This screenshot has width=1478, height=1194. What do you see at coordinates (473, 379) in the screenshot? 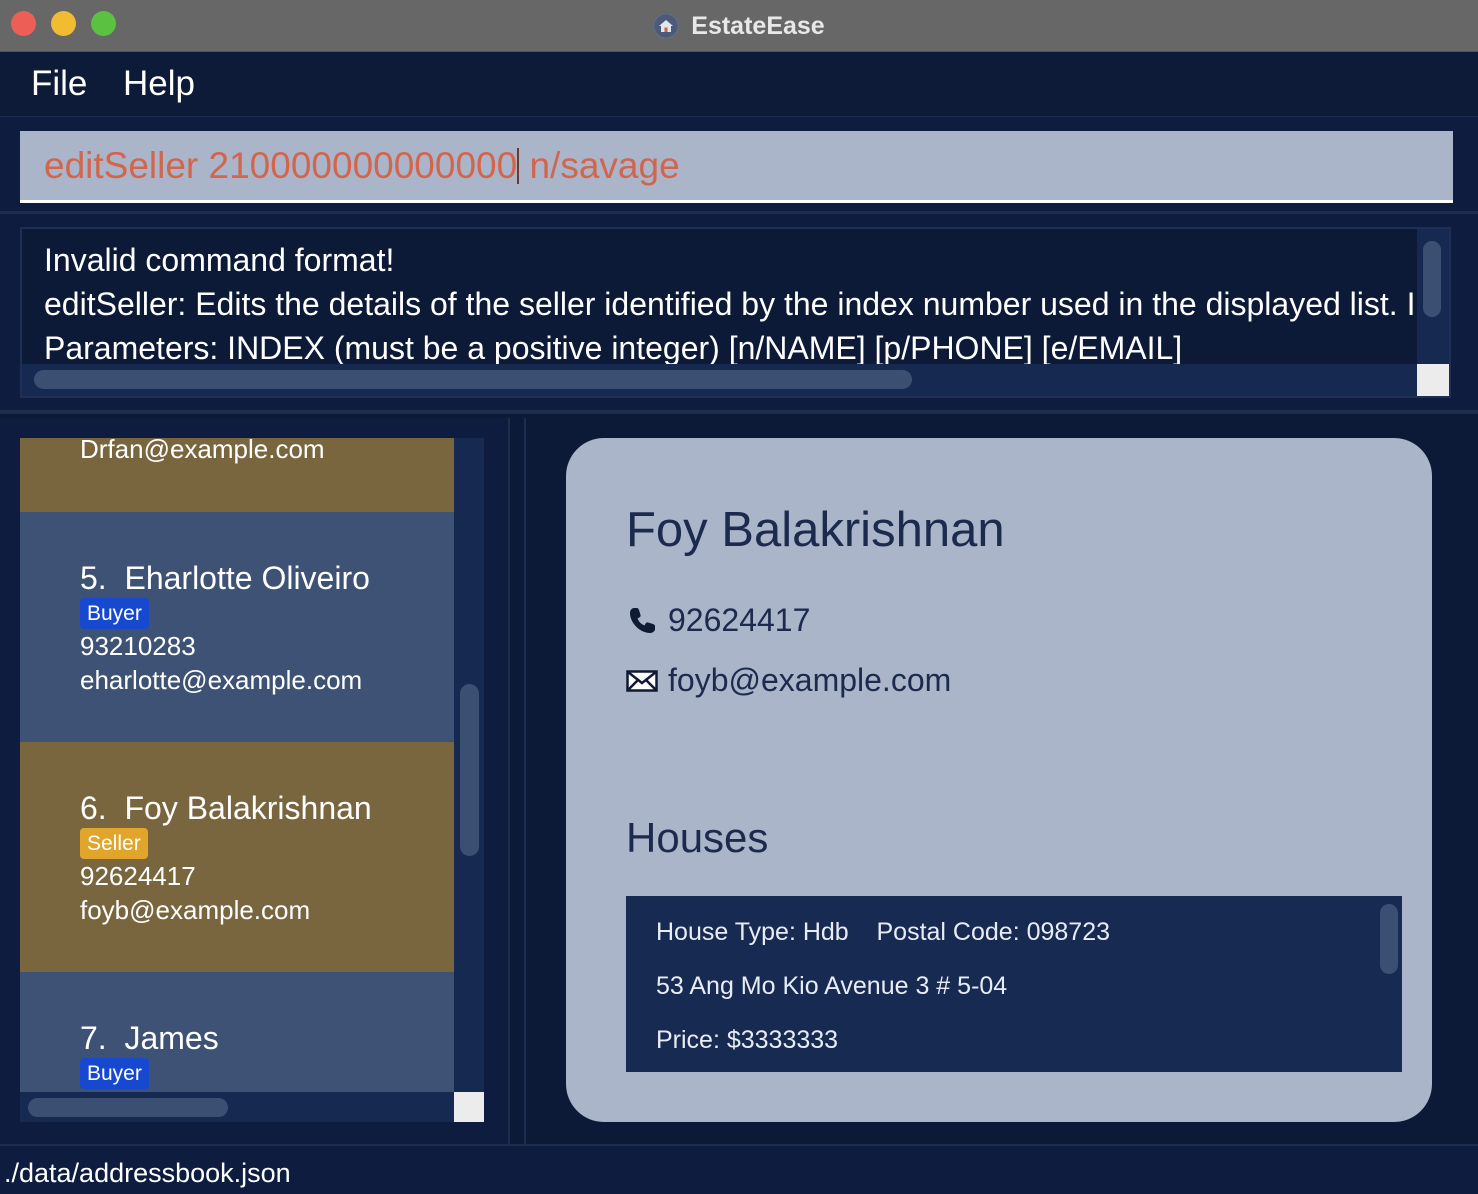
I see `result-horizontal-scroll-thumb` at bounding box center [473, 379].